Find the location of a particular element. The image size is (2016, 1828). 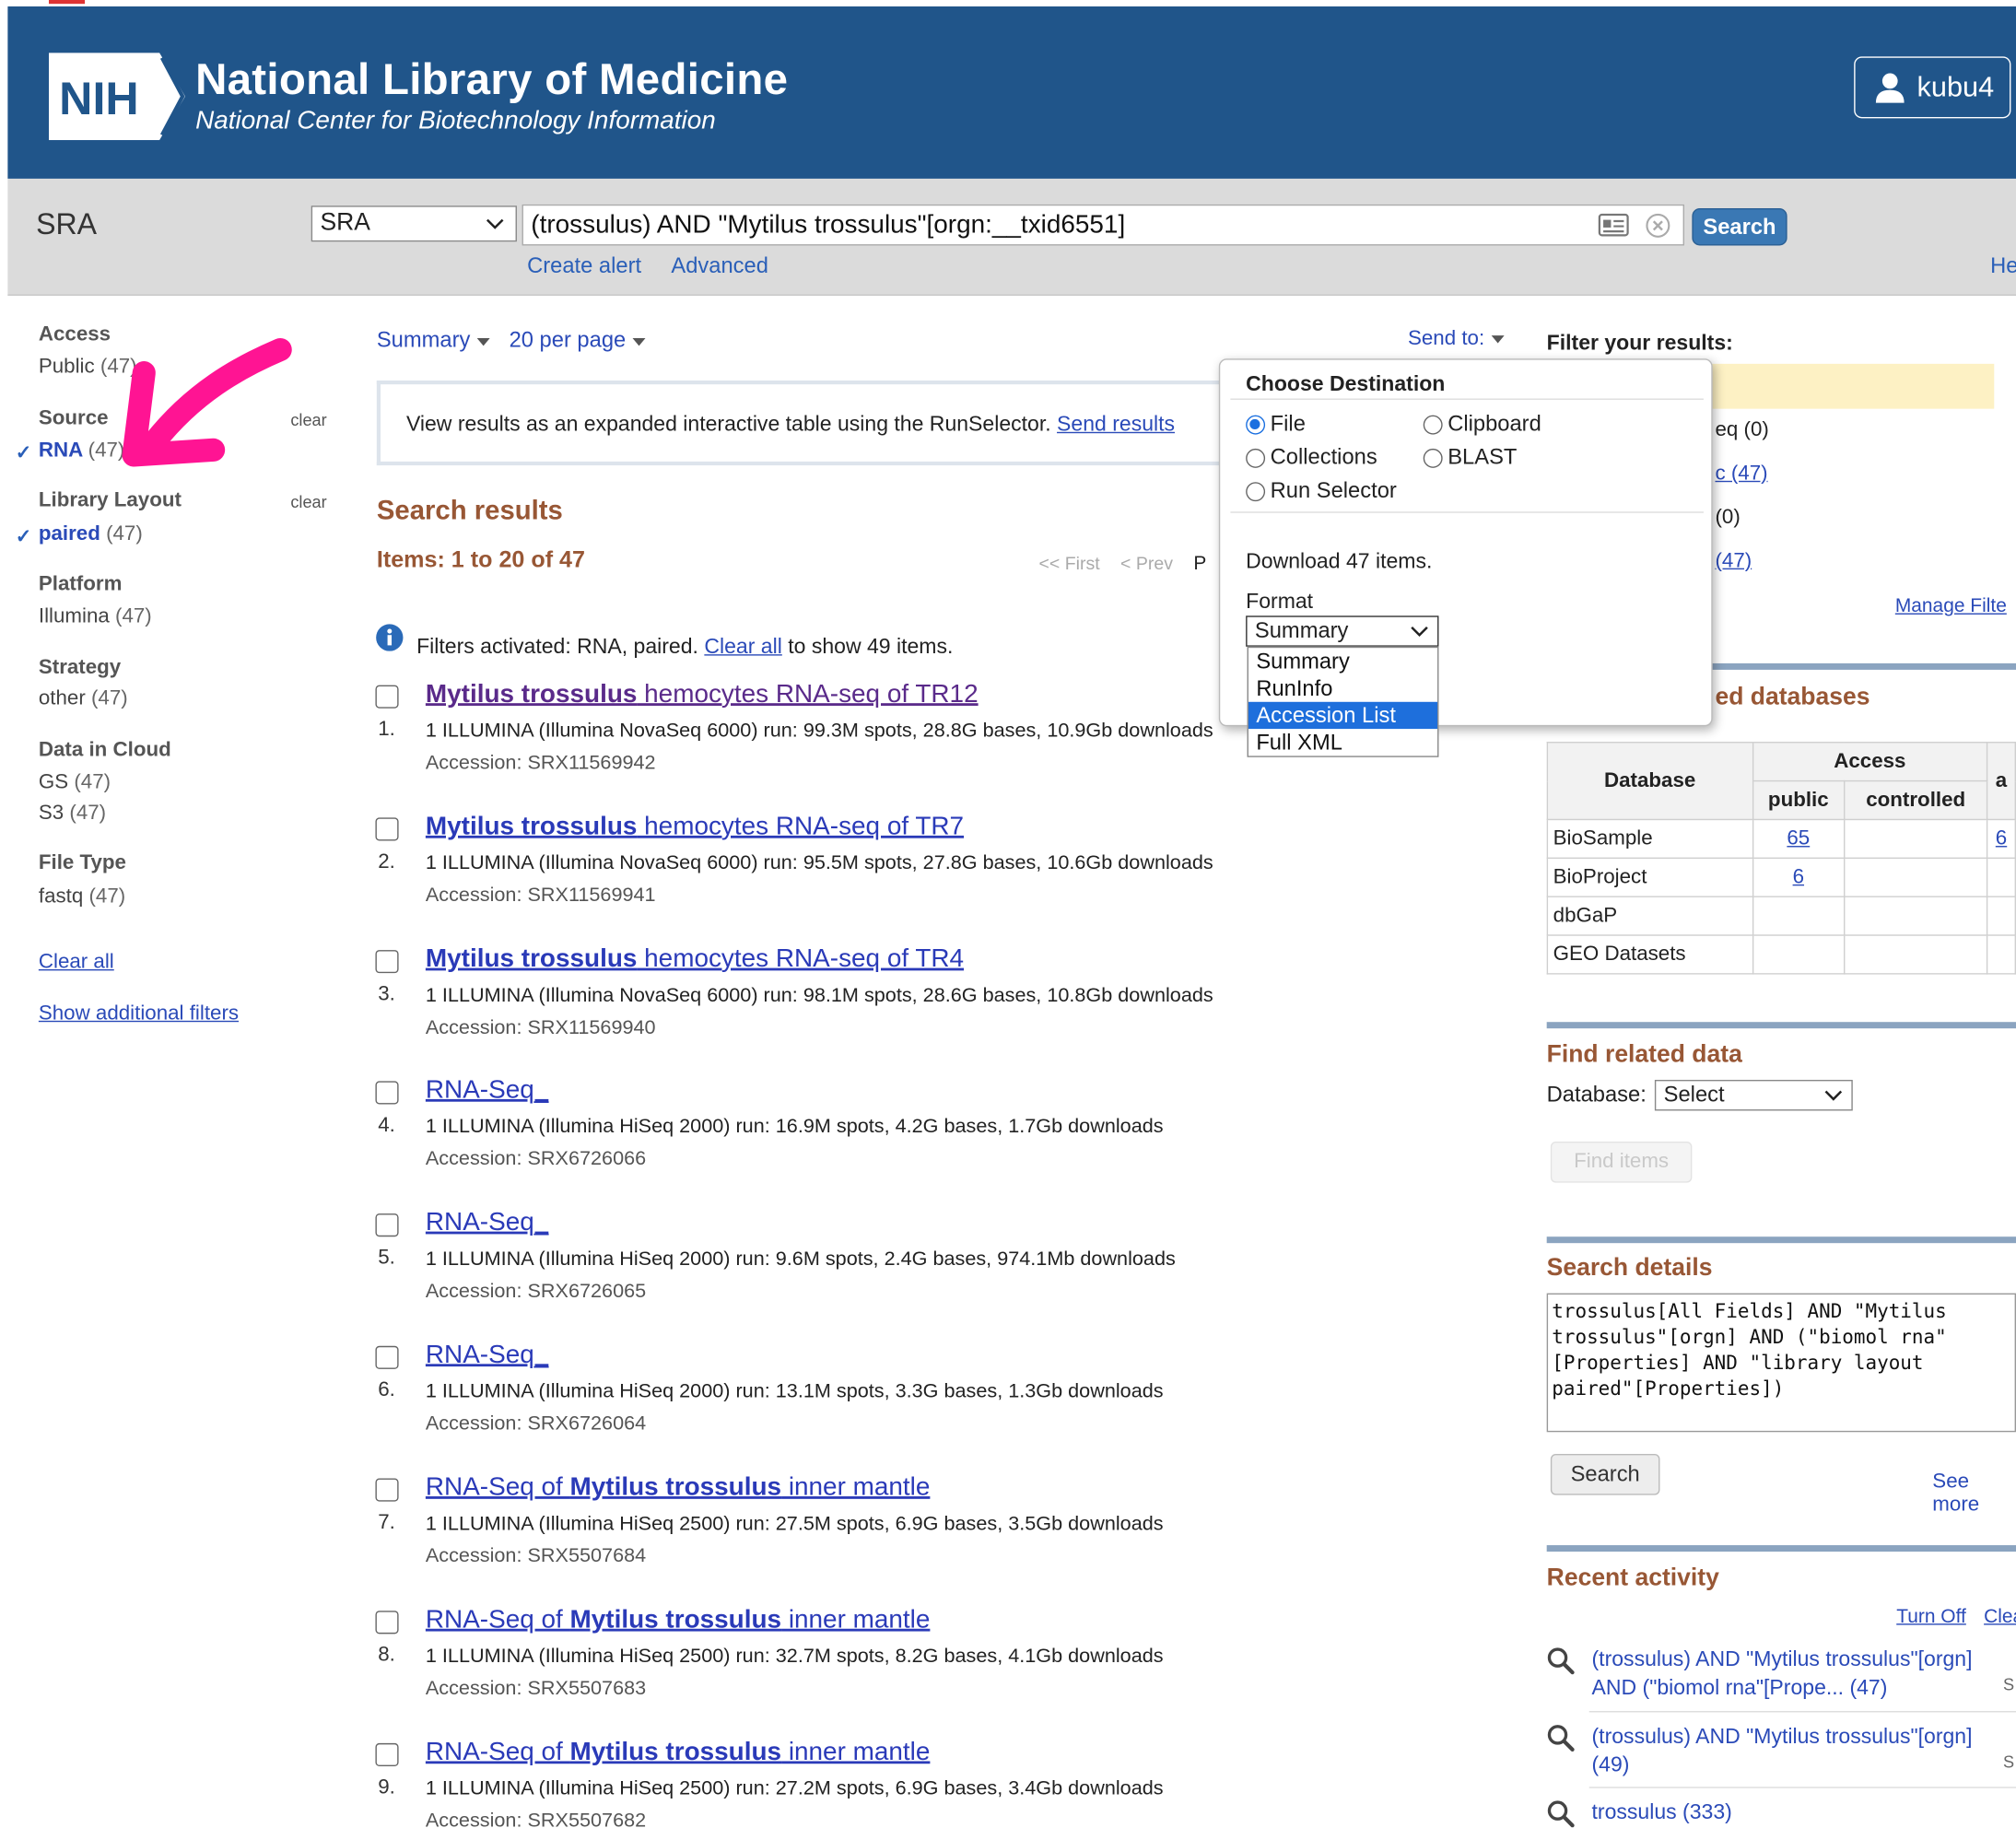

public-count-link: 6 is located at coordinates (1798, 877).